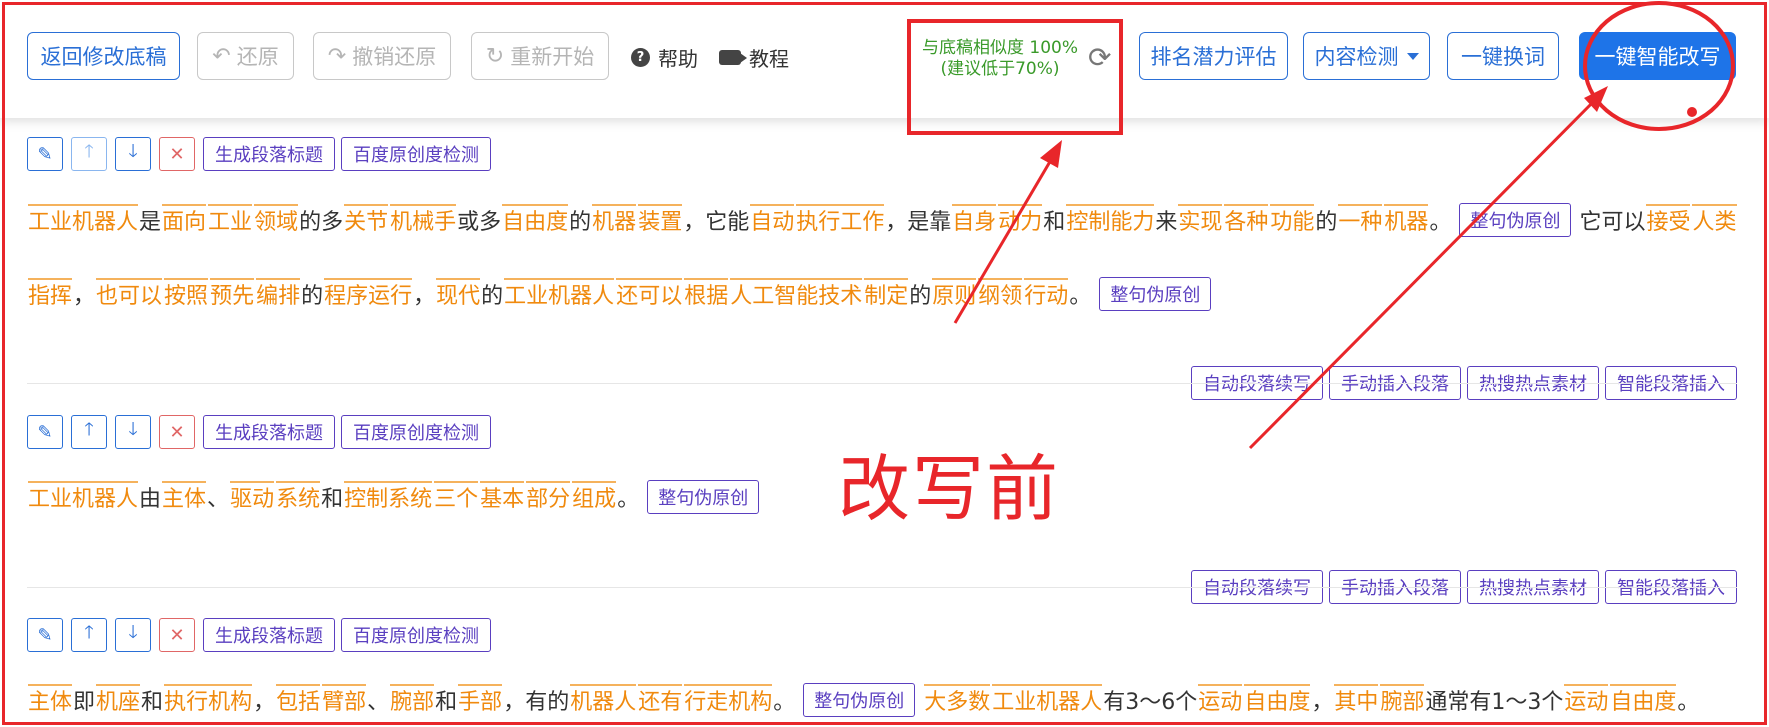 The image size is (1769, 727). Describe the element at coordinates (706, 293) in the screenshot. I see `keyword-token: 根据` at that location.